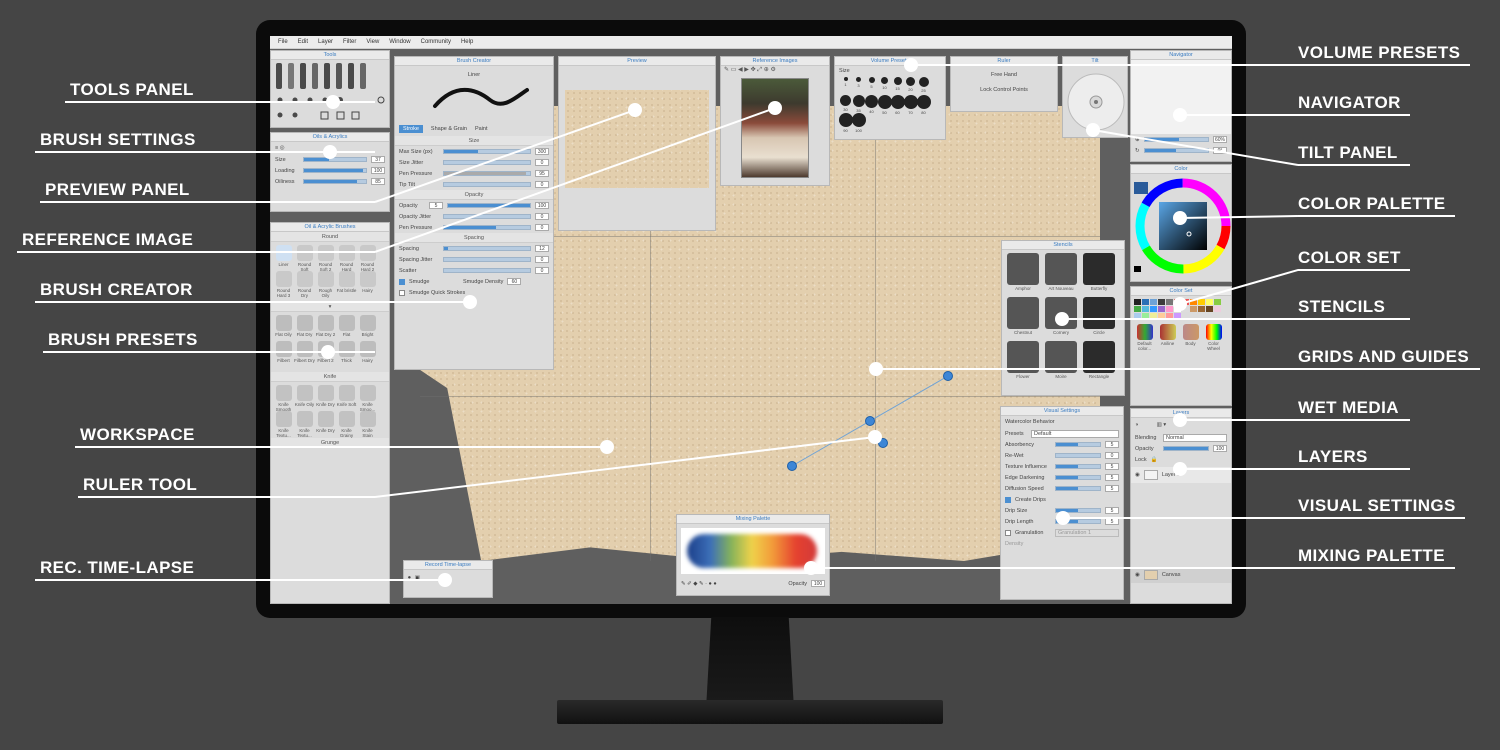 The height and width of the screenshot is (750, 1500). Describe the element at coordinates (330, 307) in the screenshot. I see `group-flat-header: ▾` at that location.